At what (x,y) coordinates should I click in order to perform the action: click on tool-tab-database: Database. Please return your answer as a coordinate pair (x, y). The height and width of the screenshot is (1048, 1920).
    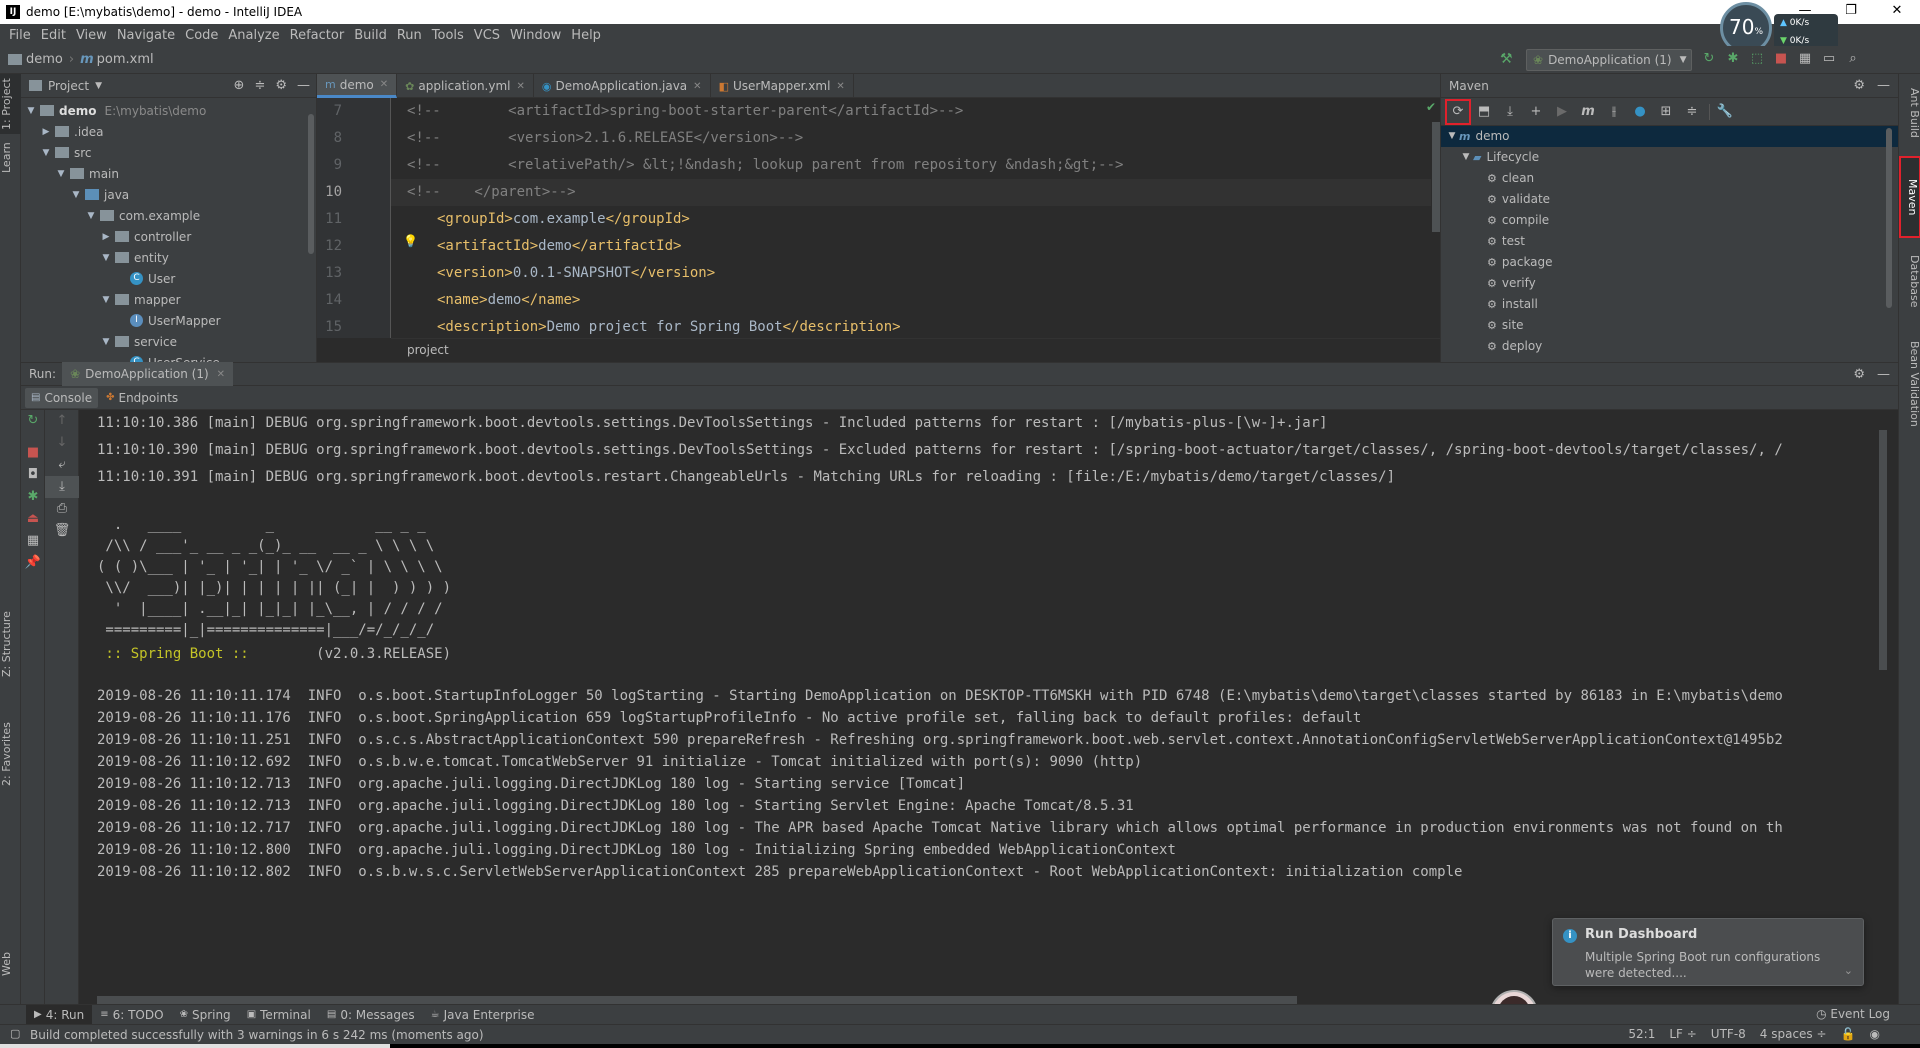
    Looking at the image, I should click on (1909, 281).